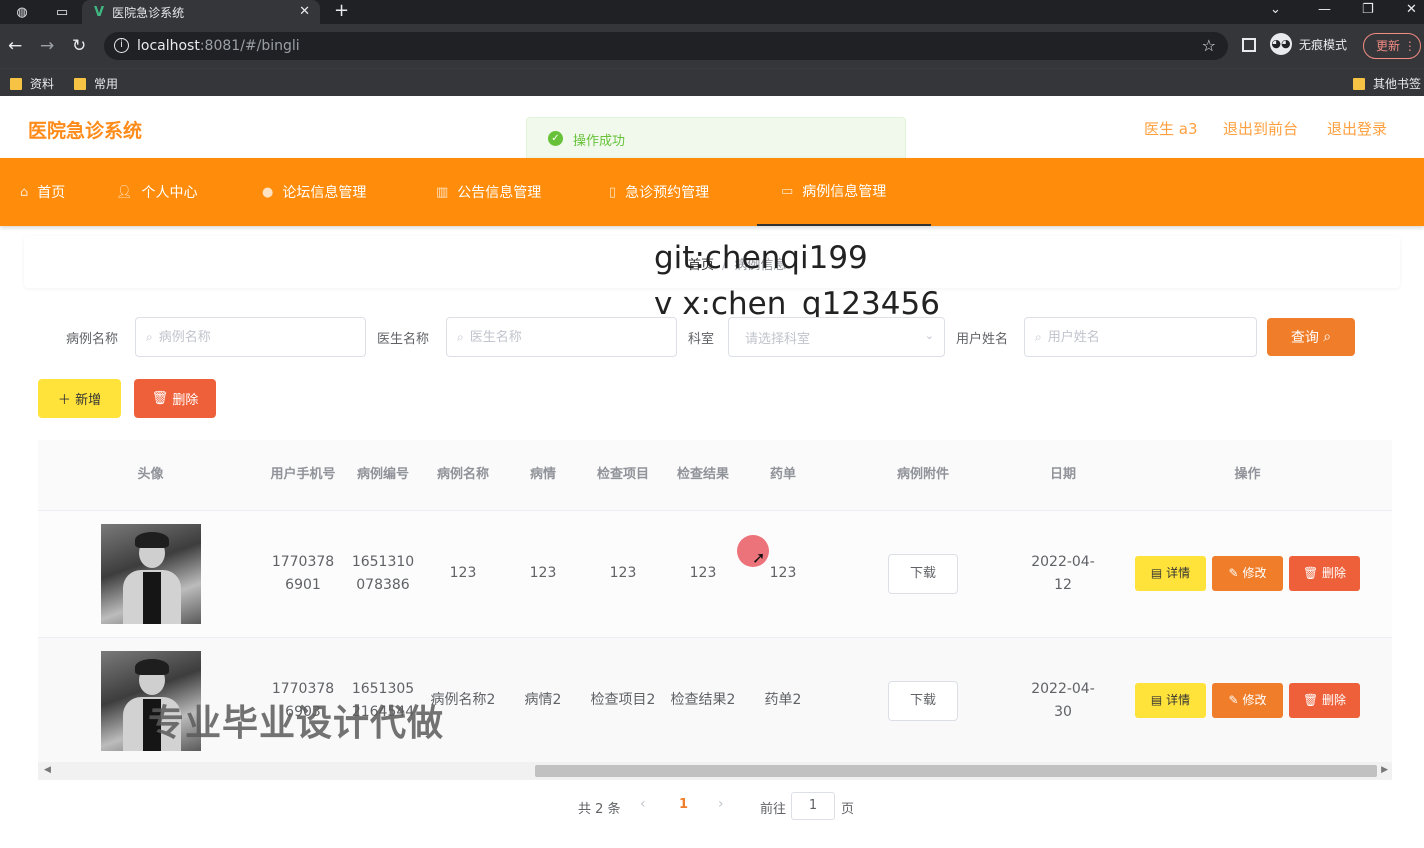 Image resolution: width=1424 pixels, height=848 pixels. What do you see at coordinates (79, 46) in the screenshot?
I see `reload-icon: ↻` at bounding box center [79, 46].